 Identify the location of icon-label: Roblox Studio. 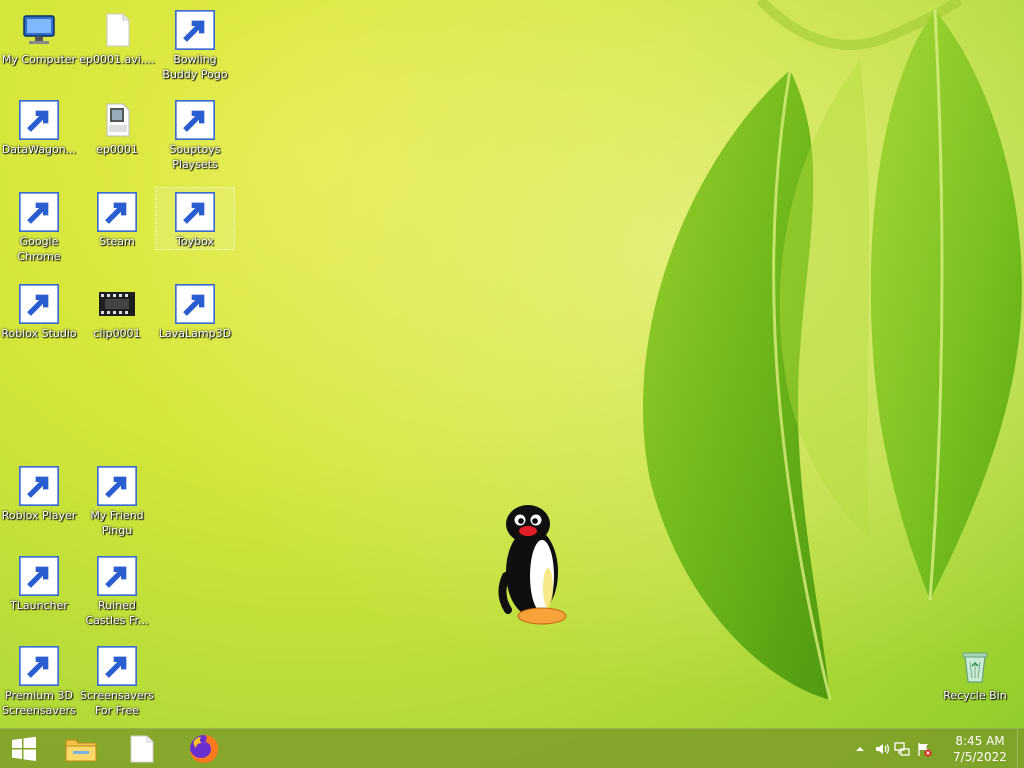
(39, 333).